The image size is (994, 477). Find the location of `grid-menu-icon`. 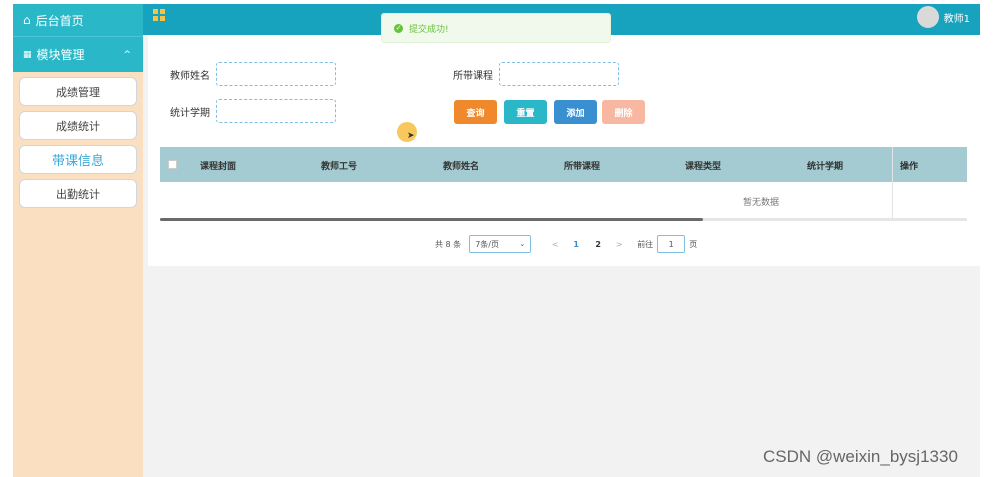

grid-menu-icon is located at coordinates (159, 15).